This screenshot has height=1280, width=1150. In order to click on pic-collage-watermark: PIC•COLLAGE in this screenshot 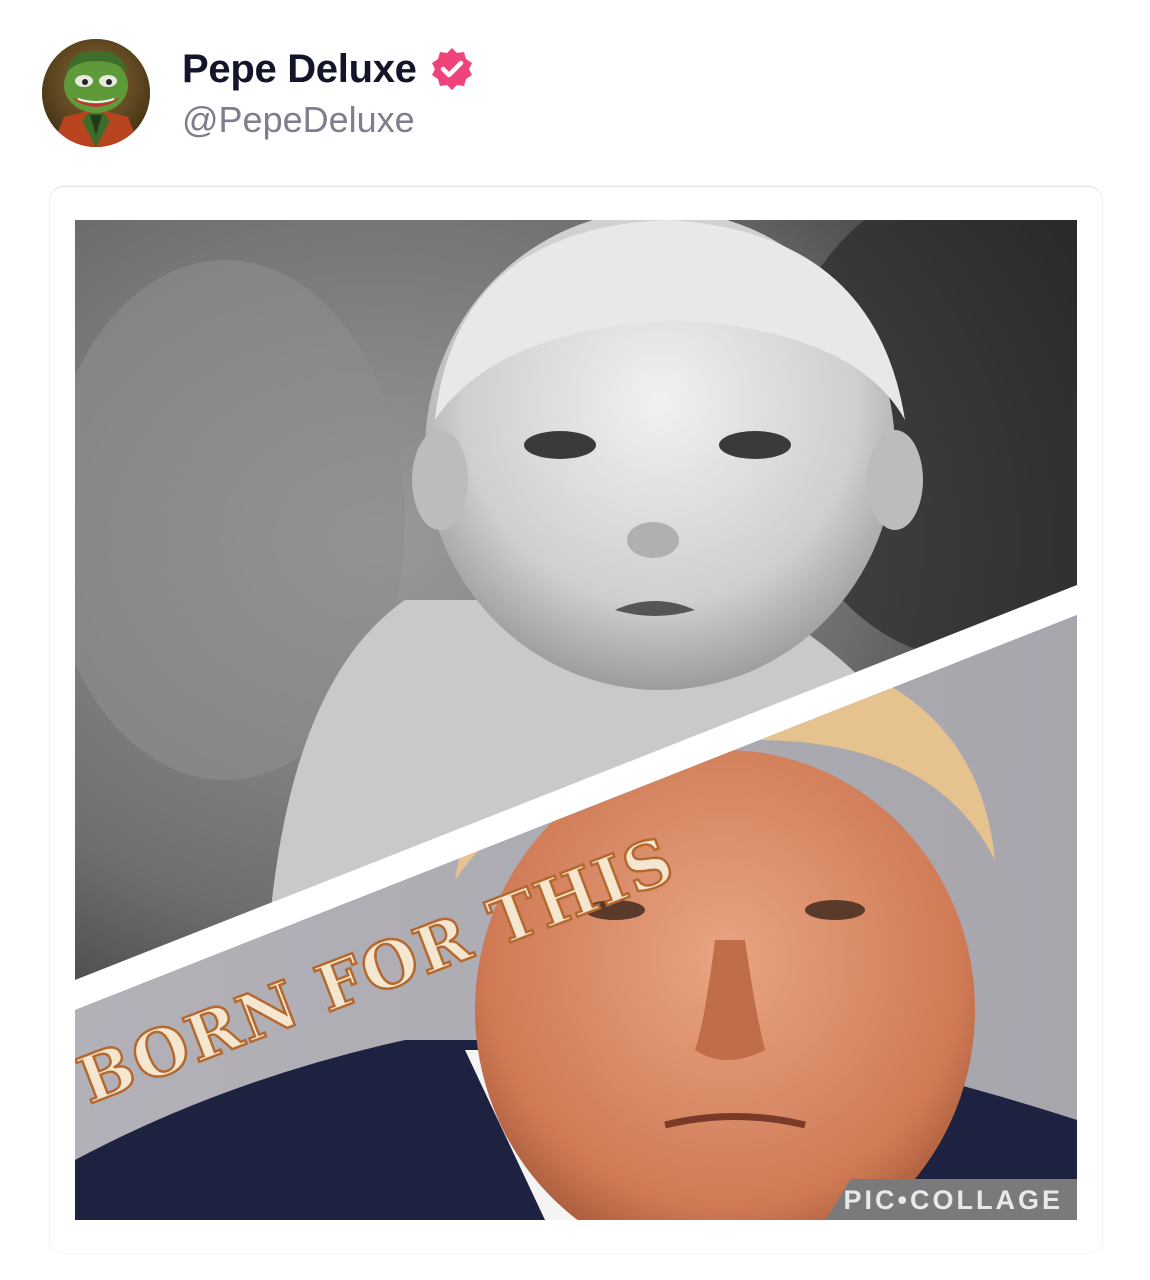, I will do `click(951, 1199)`.